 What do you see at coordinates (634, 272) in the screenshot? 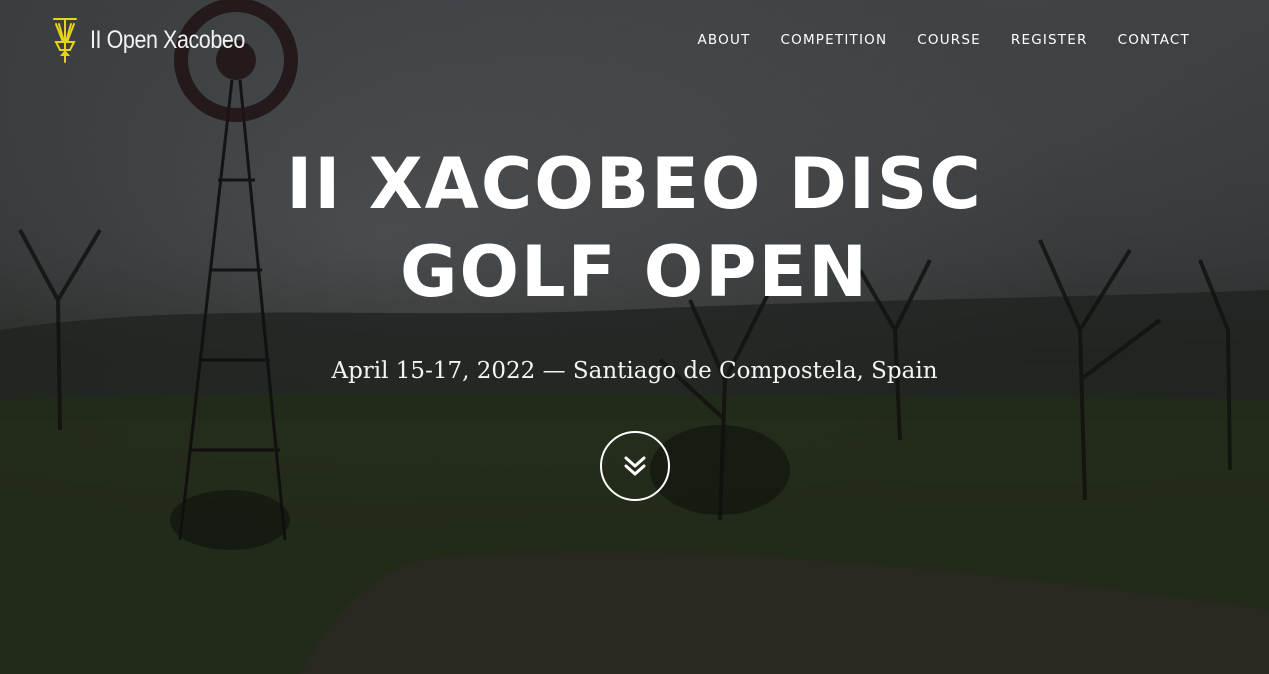
I see `hero-title-line-2: GOLF OPEN` at bounding box center [634, 272].